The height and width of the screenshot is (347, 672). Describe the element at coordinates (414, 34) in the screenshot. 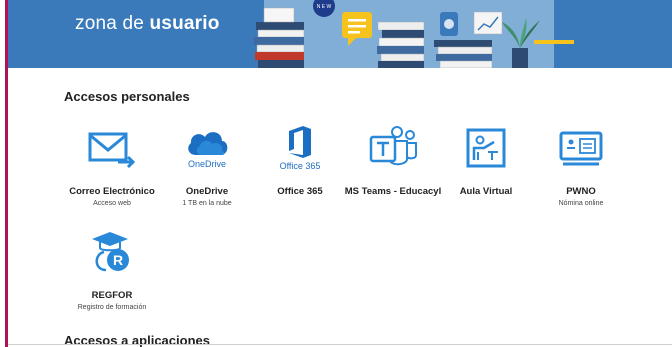

I see `books-illustration-icon: N E W` at that location.